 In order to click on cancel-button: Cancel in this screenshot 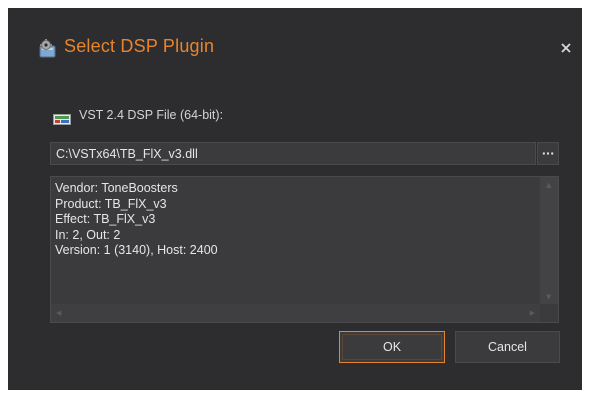, I will do `click(507, 347)`.